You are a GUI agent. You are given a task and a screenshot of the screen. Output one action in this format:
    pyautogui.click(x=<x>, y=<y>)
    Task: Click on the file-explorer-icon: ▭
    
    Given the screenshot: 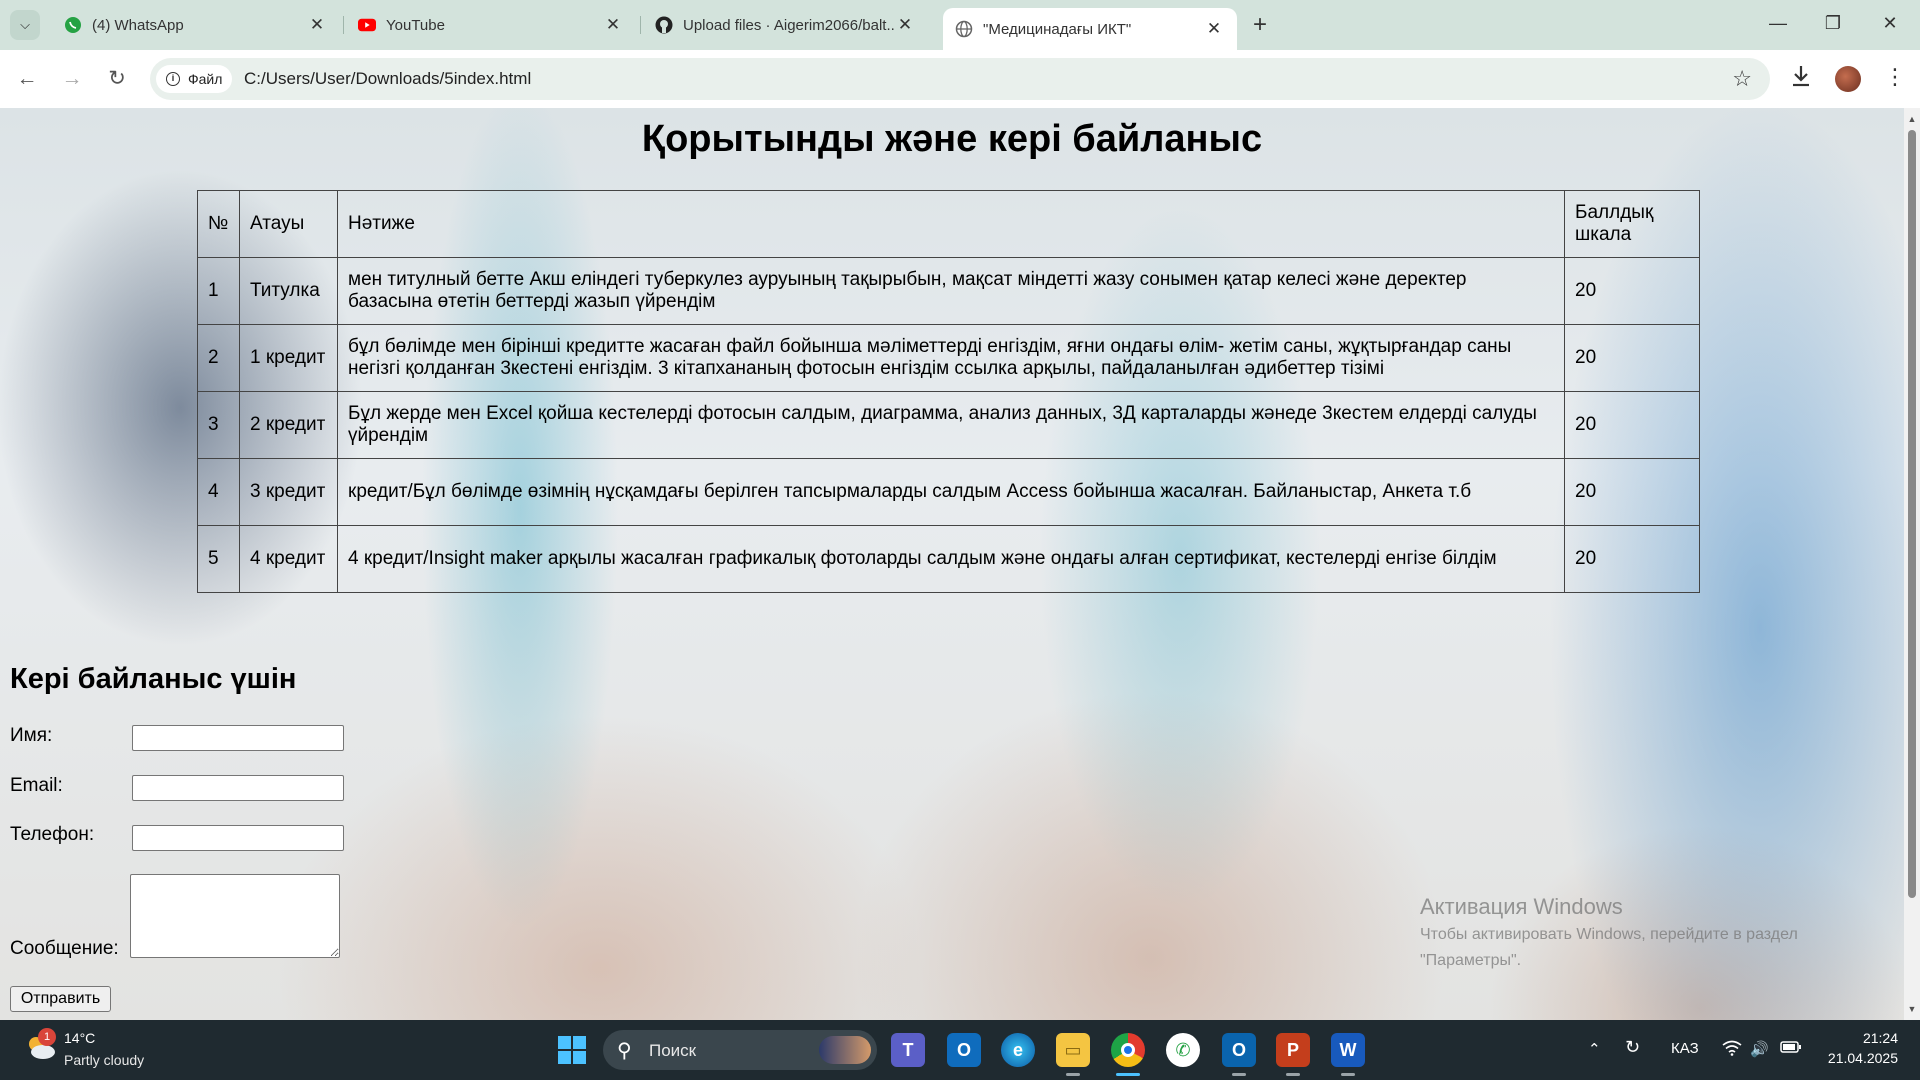 What is the action you would take?
    pyautogui.click(x=1073, y=1050)
    